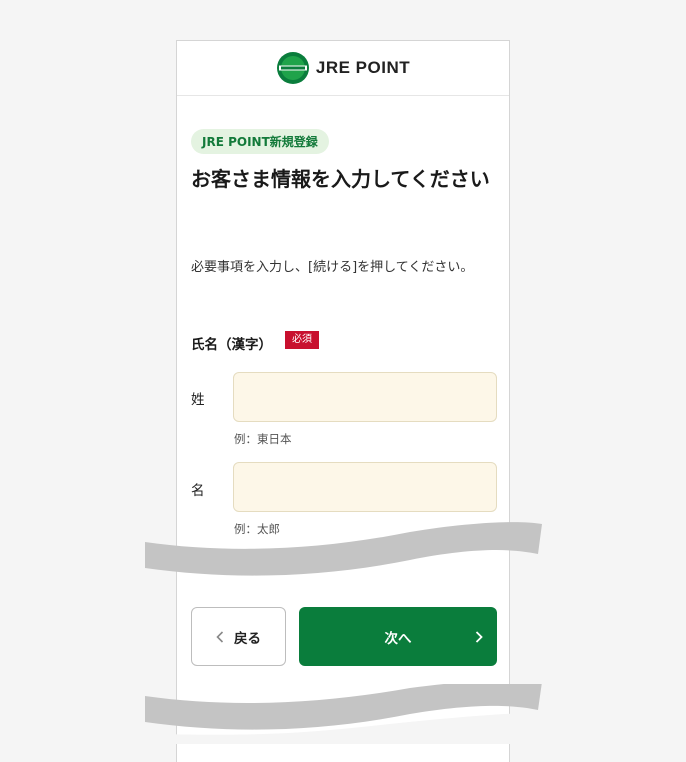 Image resolution: width=686 pixels, height=762 pixels. Describe the element at coordinates (365, 487) in the screenshot. I see `first-name-input` at that location.